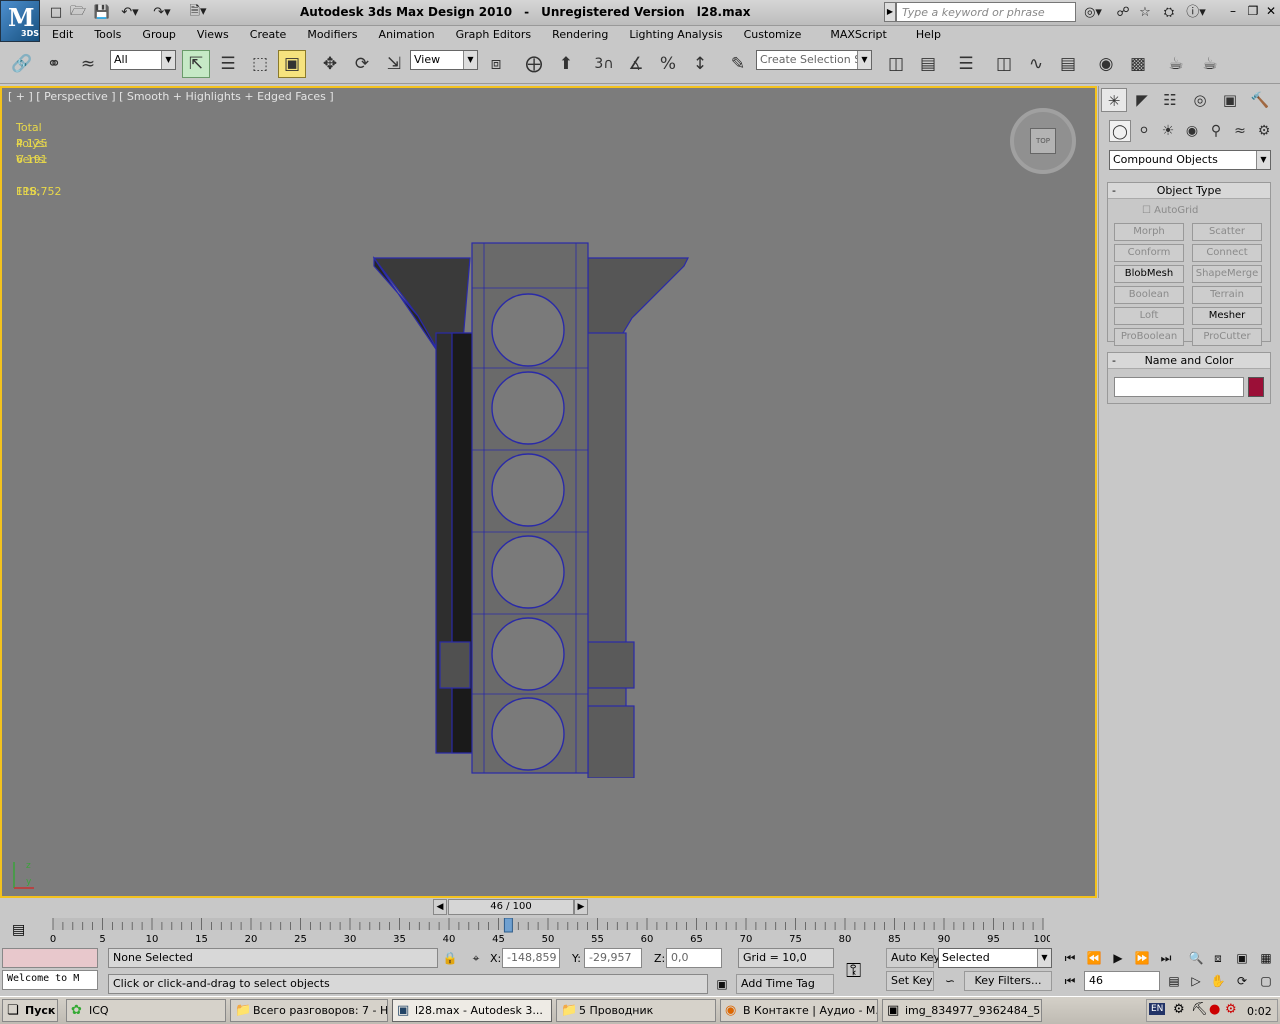 This screenshot has height=1024, width=1280. What do you see at coordinates (1227, 253) in the screenshot?
I see `connect-button: Connect` at bounding box center [1227, 253].